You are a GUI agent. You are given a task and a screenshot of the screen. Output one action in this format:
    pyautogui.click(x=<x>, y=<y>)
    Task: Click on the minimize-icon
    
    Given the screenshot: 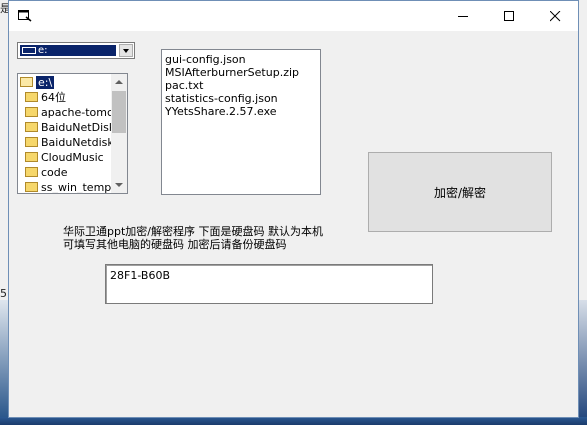 What is the action you would take?
    pyautogui.click(x=463, y=16)
    